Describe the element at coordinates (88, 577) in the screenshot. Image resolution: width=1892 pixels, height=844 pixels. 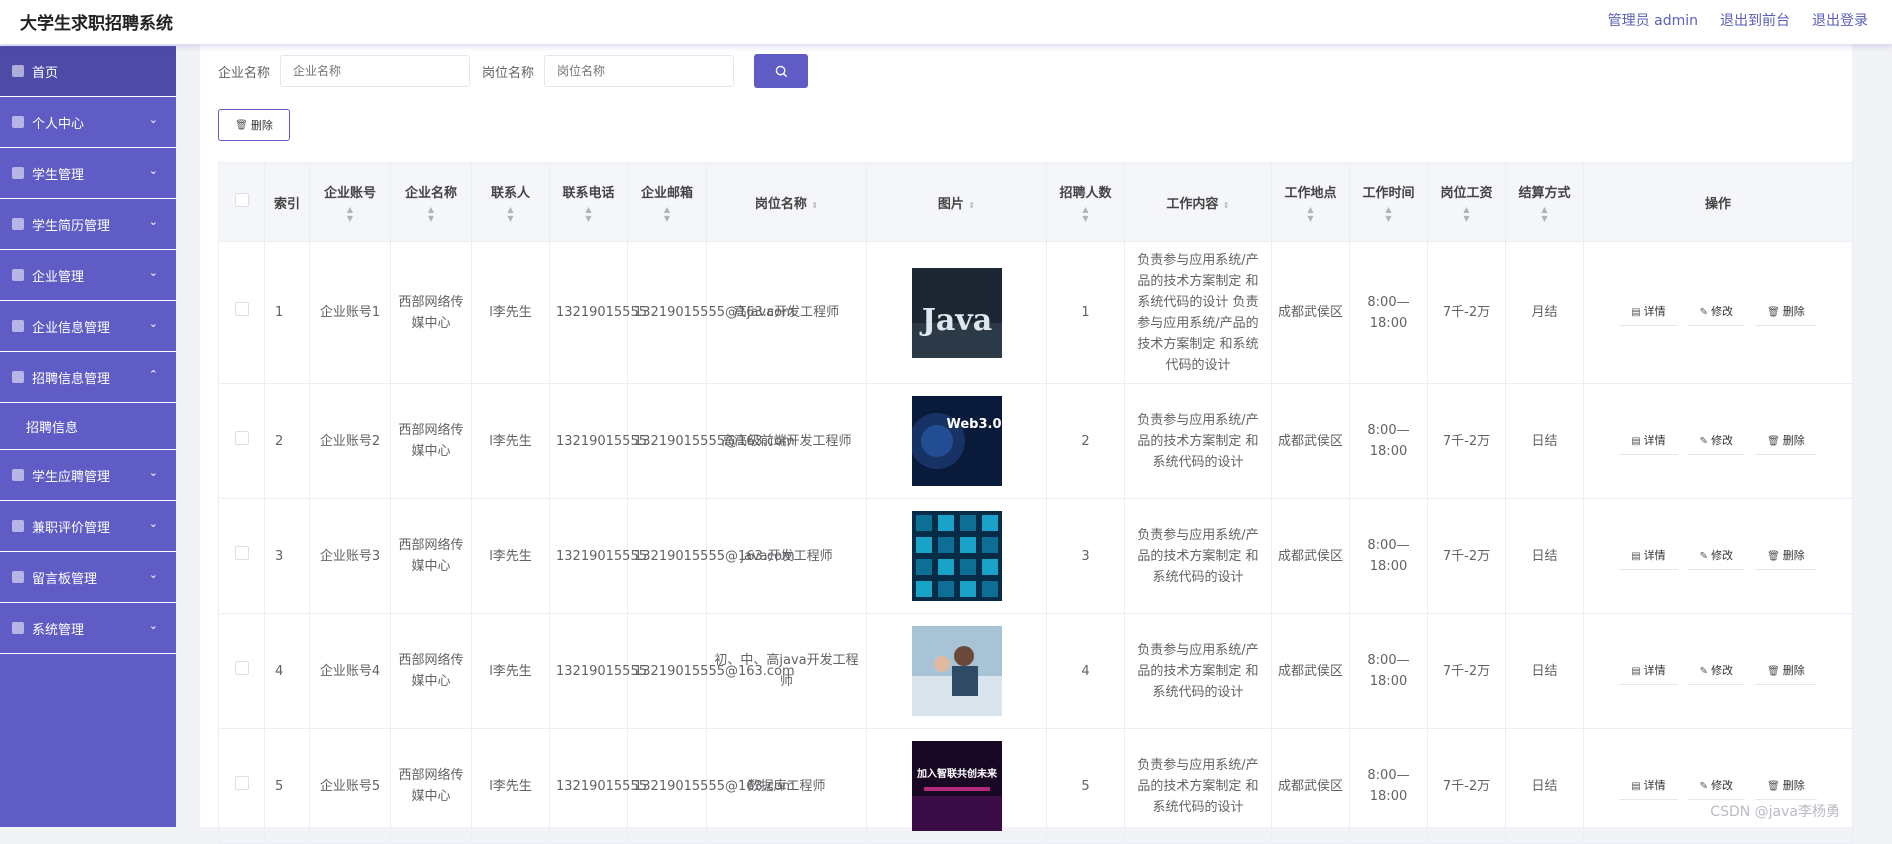
I see `sidebar-item-messages: 留言板管理 ⌄` at that location.